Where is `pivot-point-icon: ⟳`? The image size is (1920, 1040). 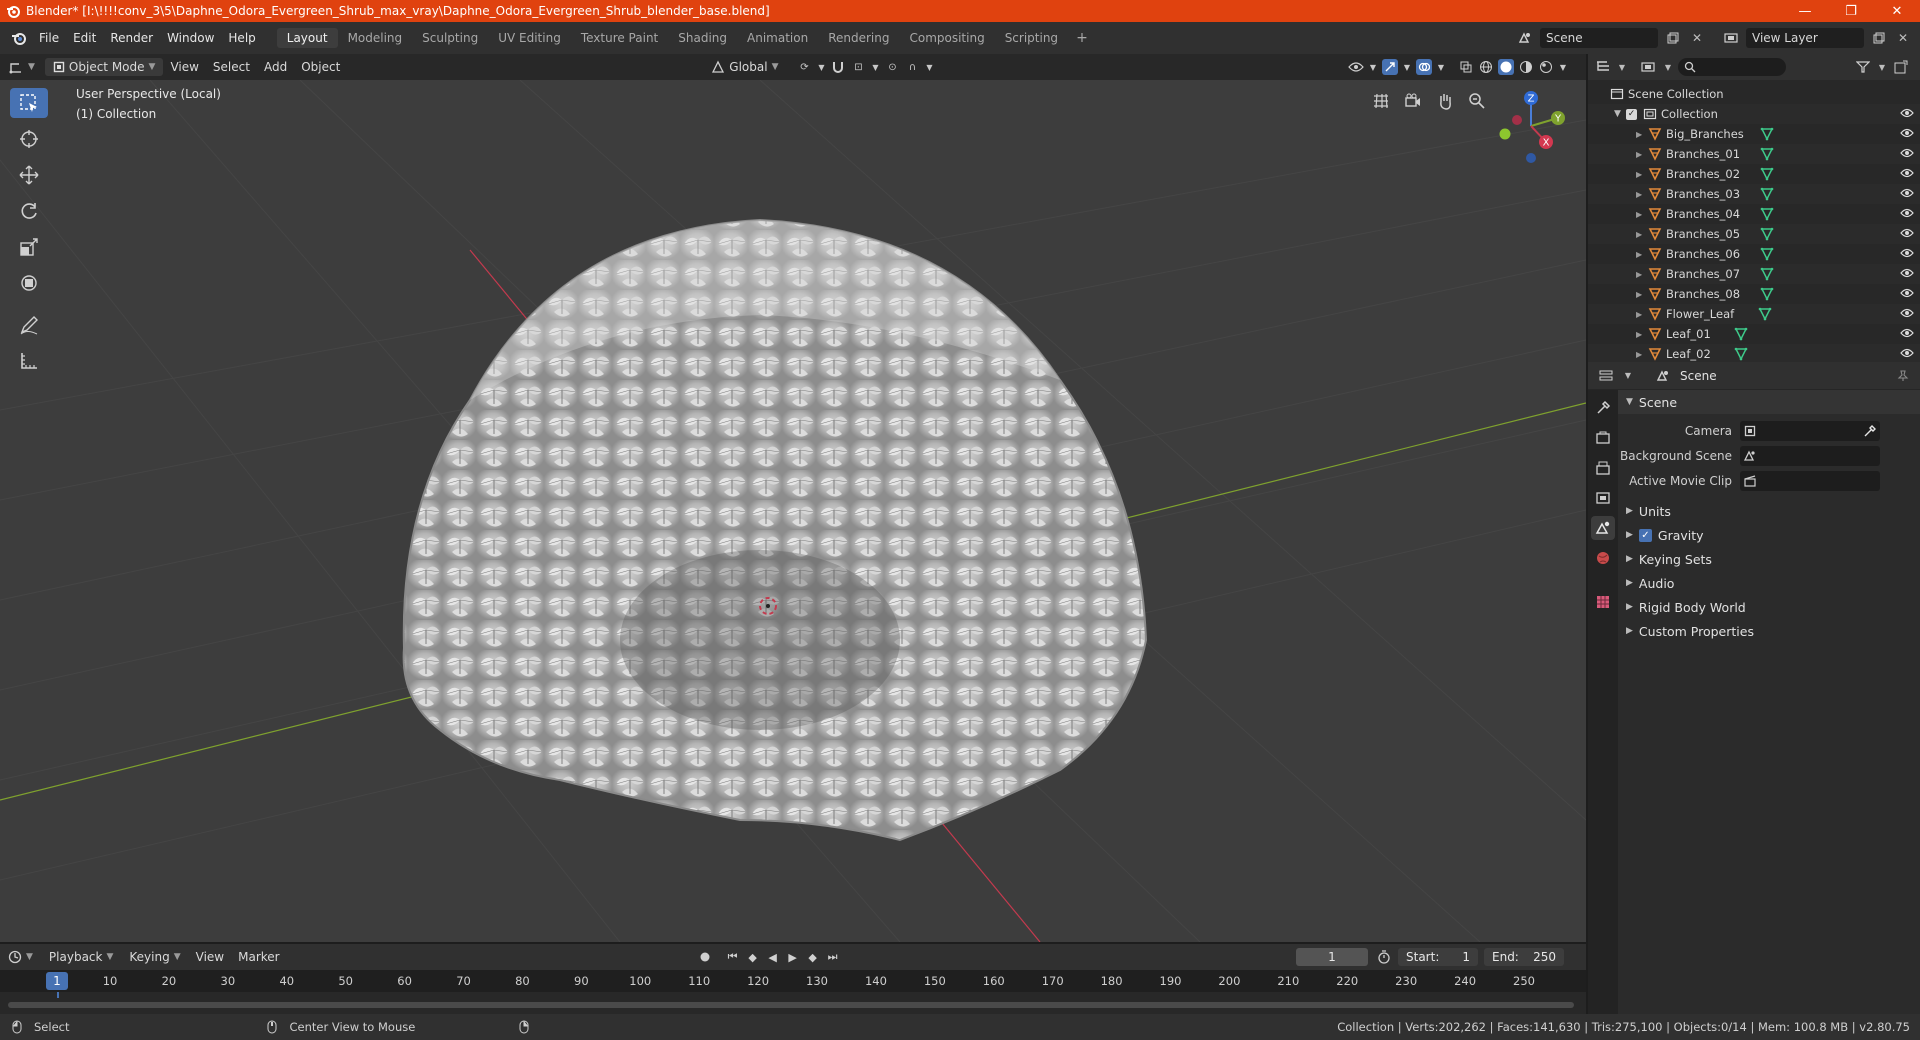
pivot-point-icon: ⟳ is located at coordinates (804, 67).